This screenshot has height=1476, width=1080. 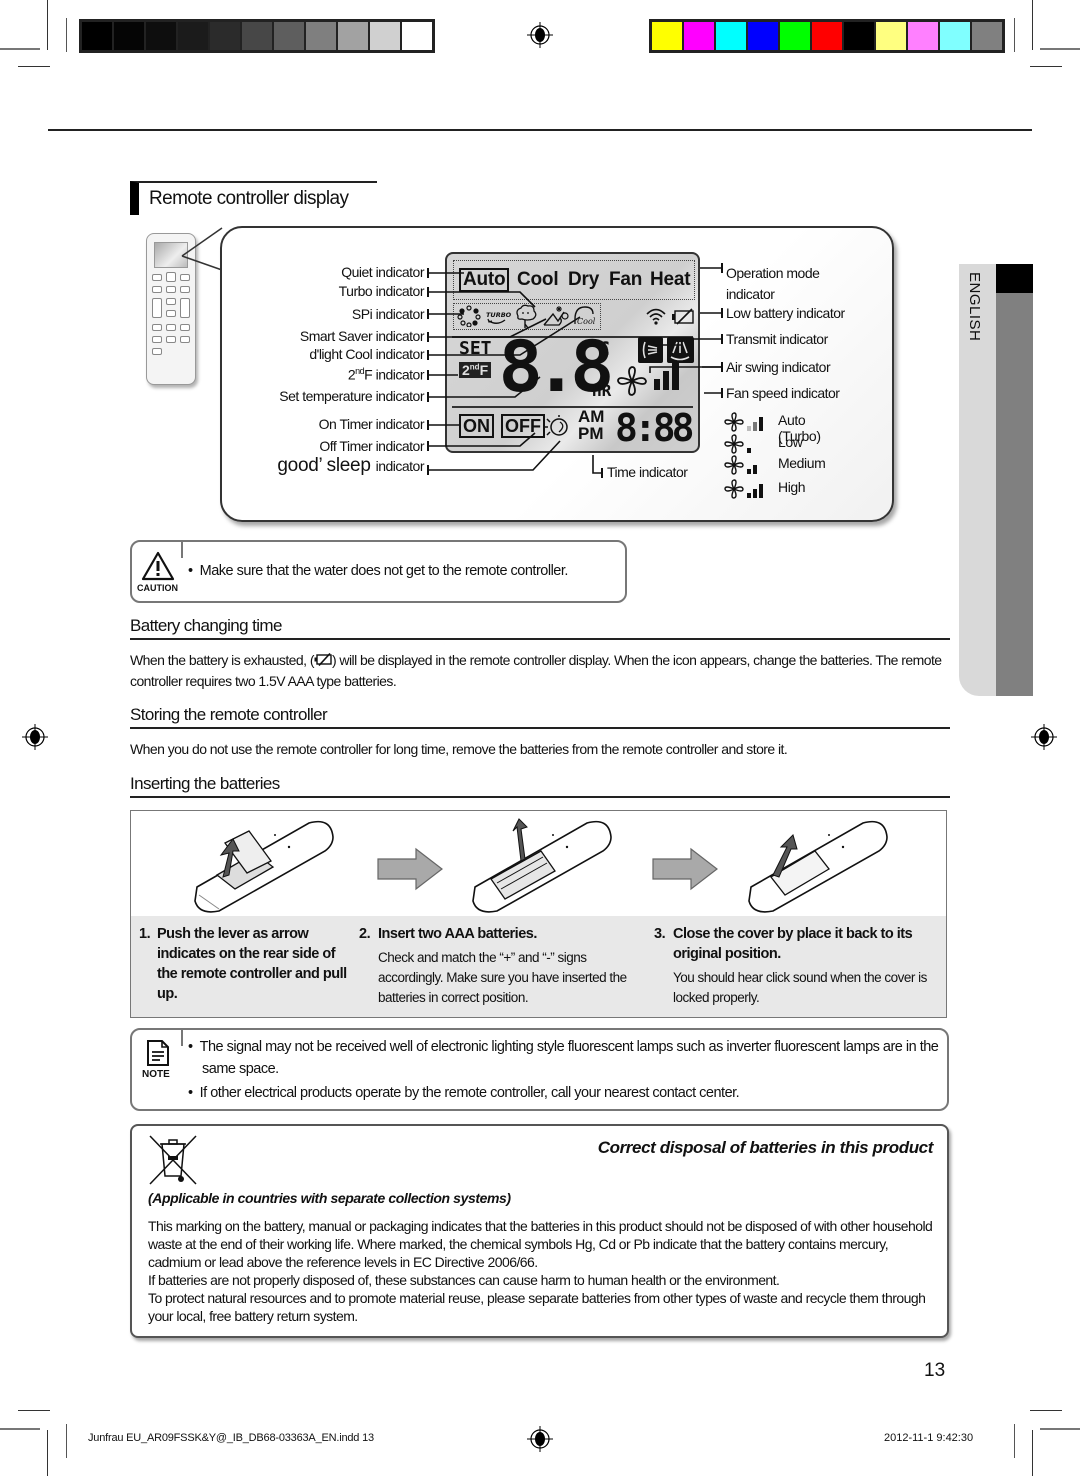 I want to click on low-battery-icon, so click(x=323, y=659).